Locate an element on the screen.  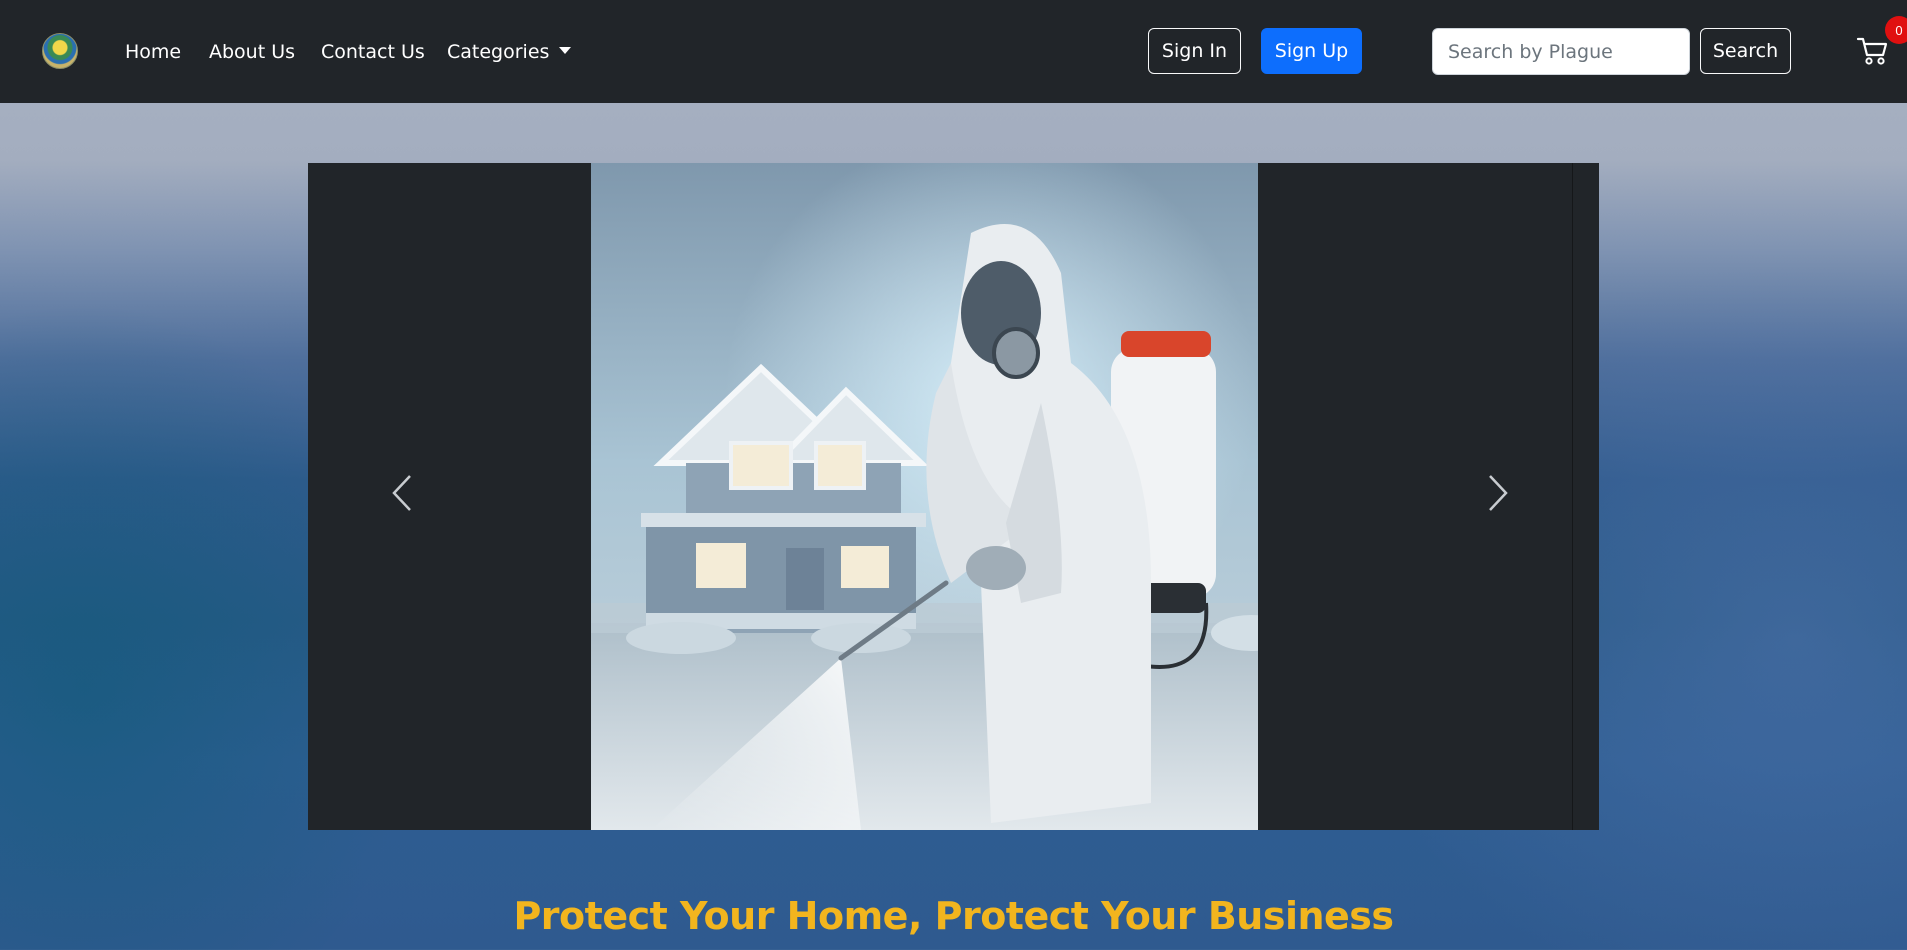
hero-headline: Protect Your Home, Protect Your Business is located at coordinates (953, 916).